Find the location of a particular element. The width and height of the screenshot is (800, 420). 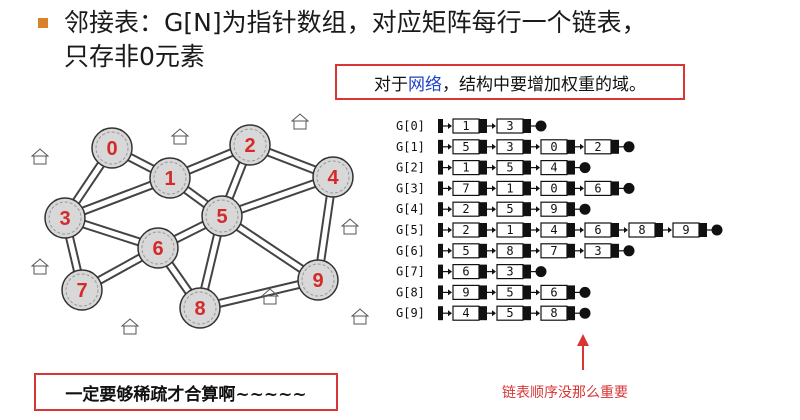

adjacency-row: G[8] 9 5 6 is located at coordinates (493, 292).